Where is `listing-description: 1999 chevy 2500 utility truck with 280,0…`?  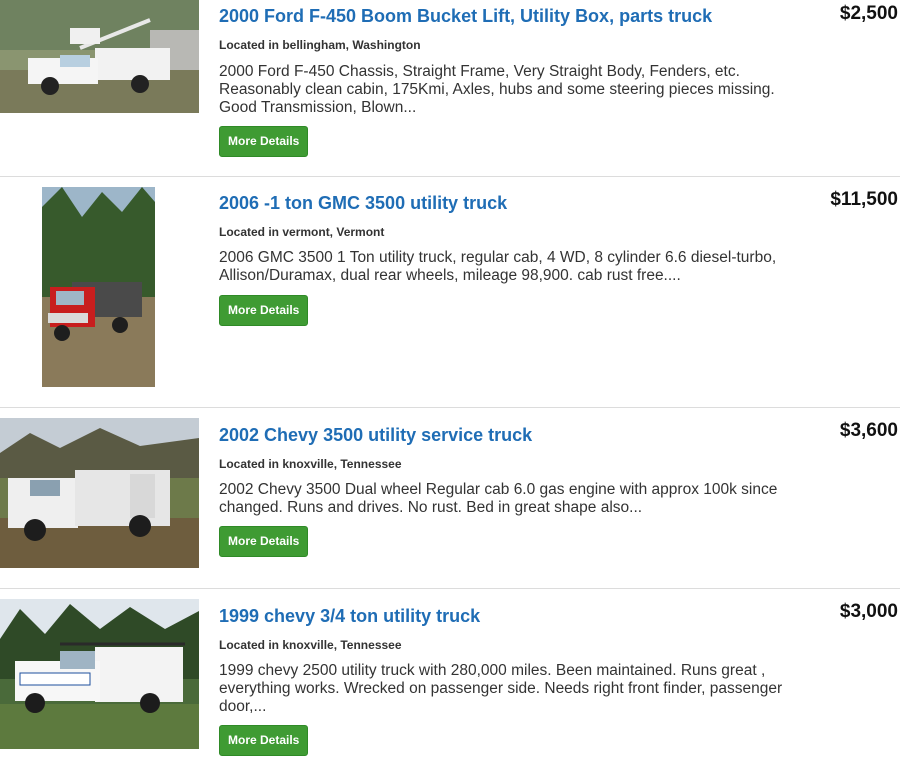 listing-description: 1999 chevy 2500 utility truck with 280,0… is located at coordinates (501, 688).